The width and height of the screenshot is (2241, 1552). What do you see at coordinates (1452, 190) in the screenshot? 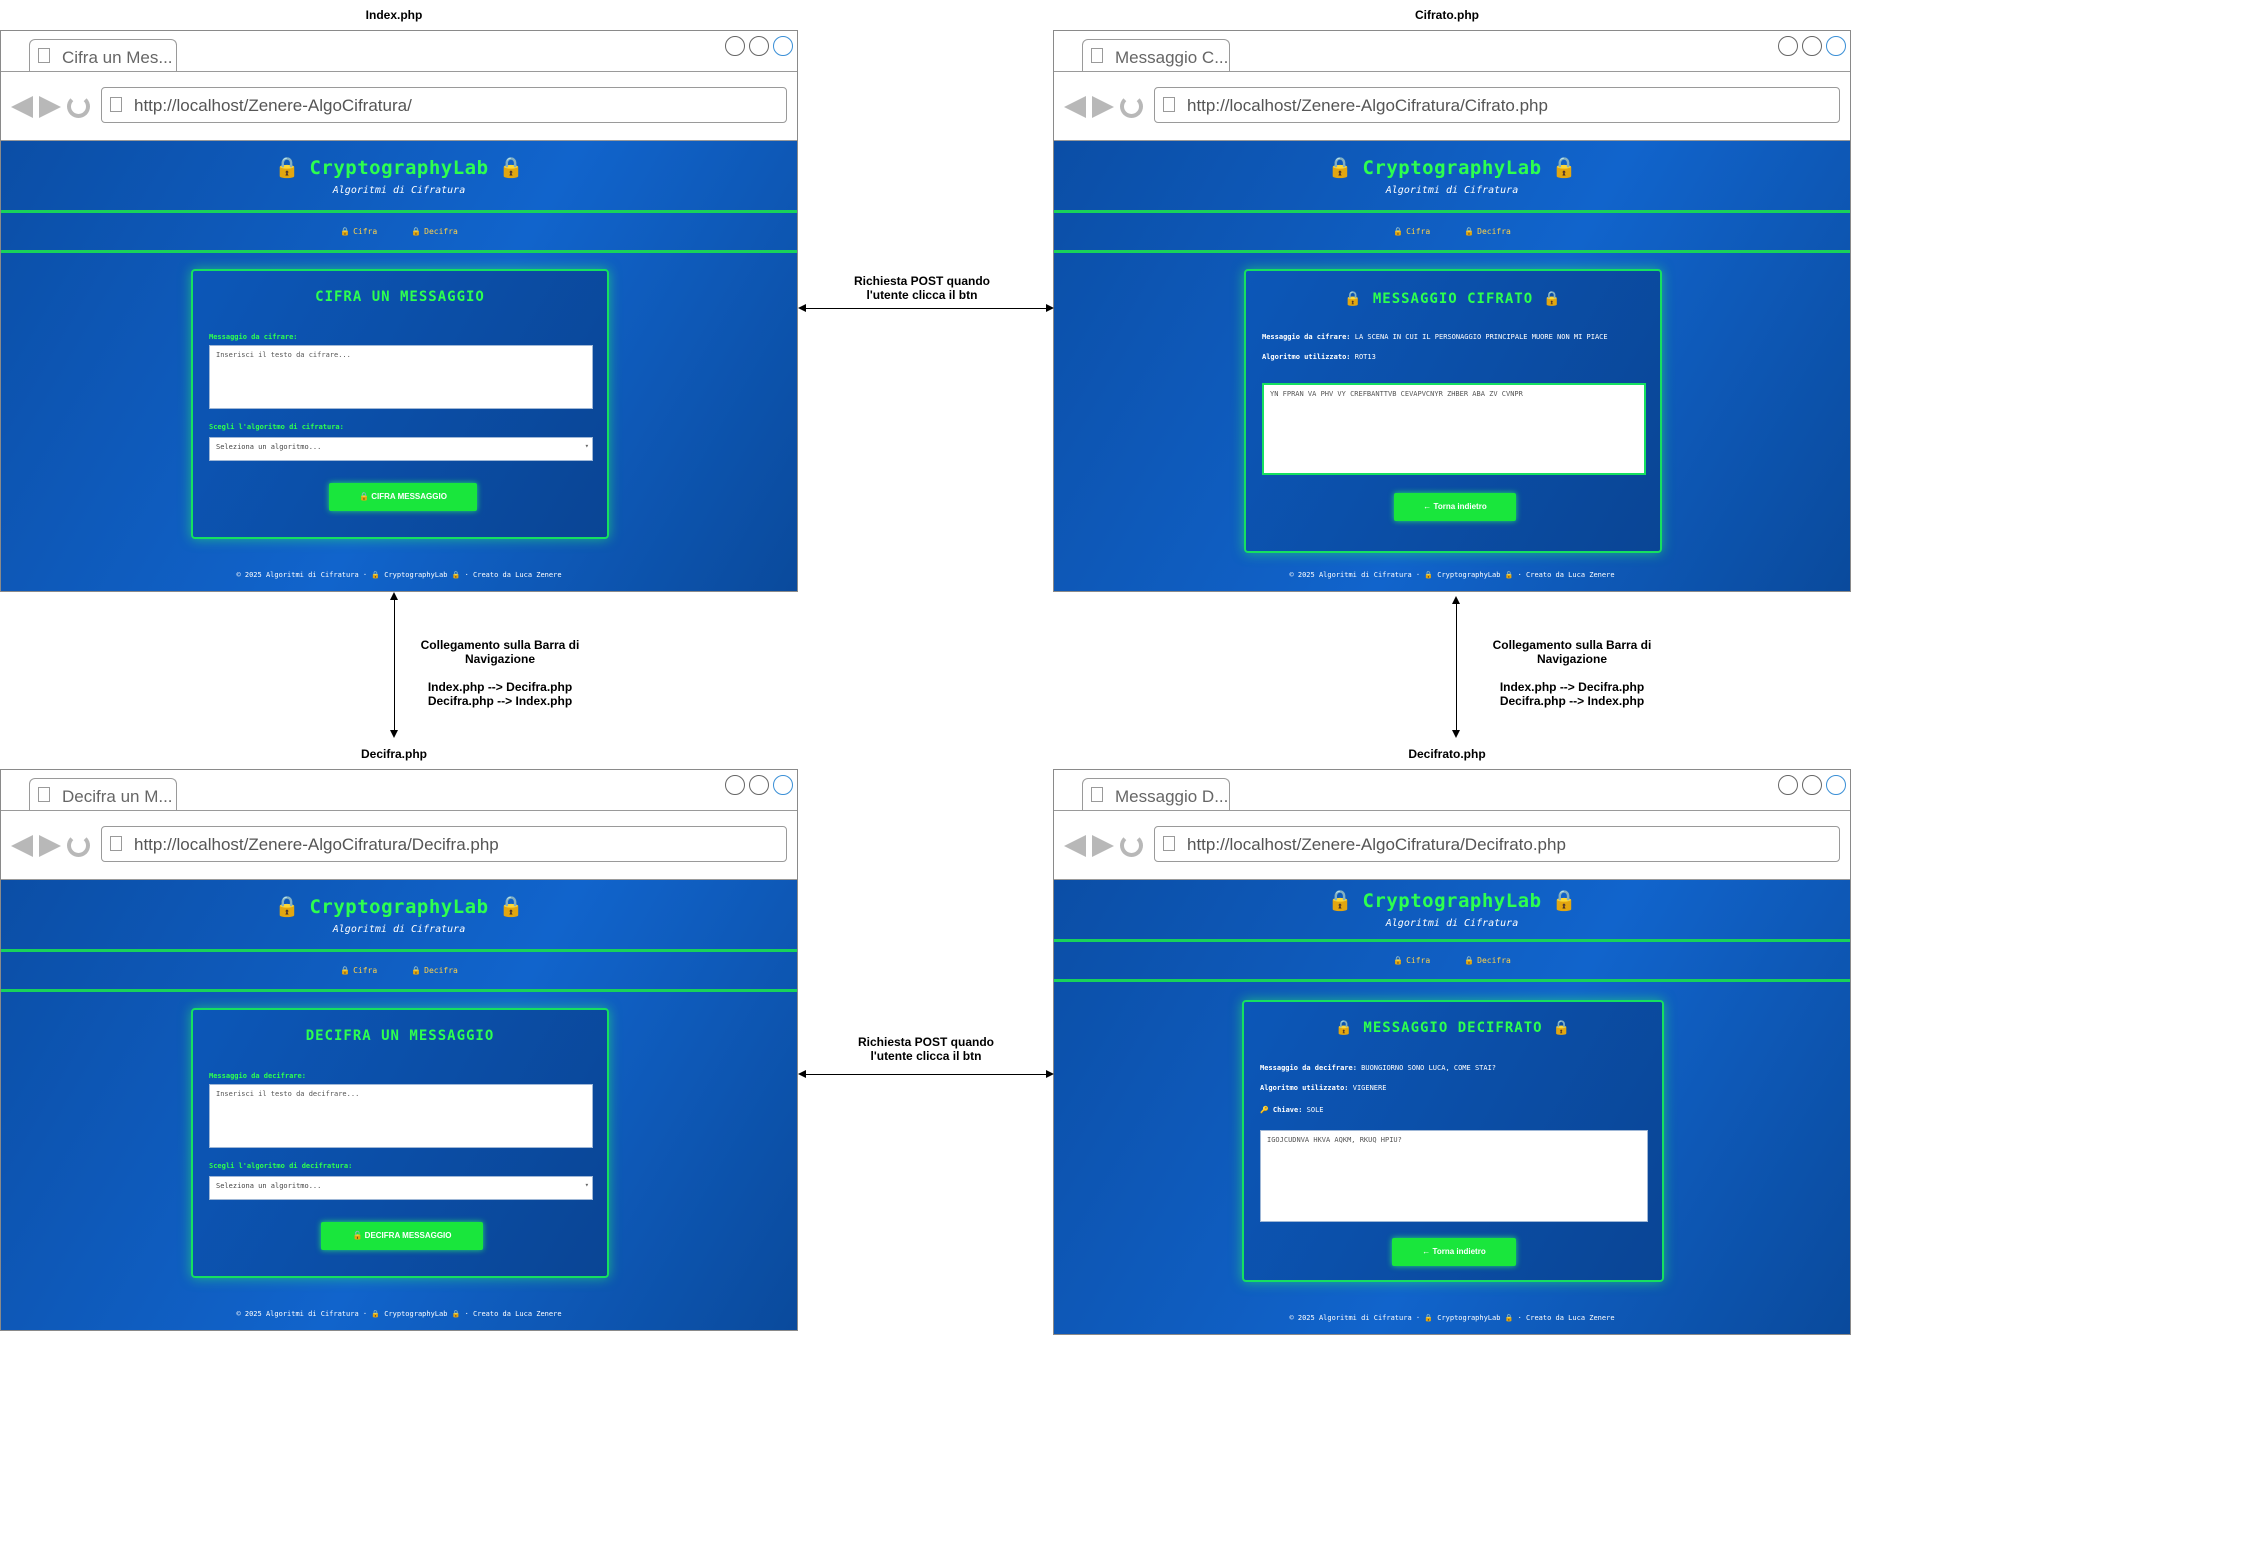
I see `site-tagline: Algoritmi di Cifratura` at bounding box center [1452, 190].